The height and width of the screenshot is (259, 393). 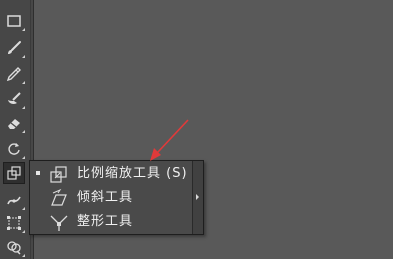 What do you see at coordinates (59, 223) in the screenshot?
I see `reshape-icon` at bounding box center [59, 223].